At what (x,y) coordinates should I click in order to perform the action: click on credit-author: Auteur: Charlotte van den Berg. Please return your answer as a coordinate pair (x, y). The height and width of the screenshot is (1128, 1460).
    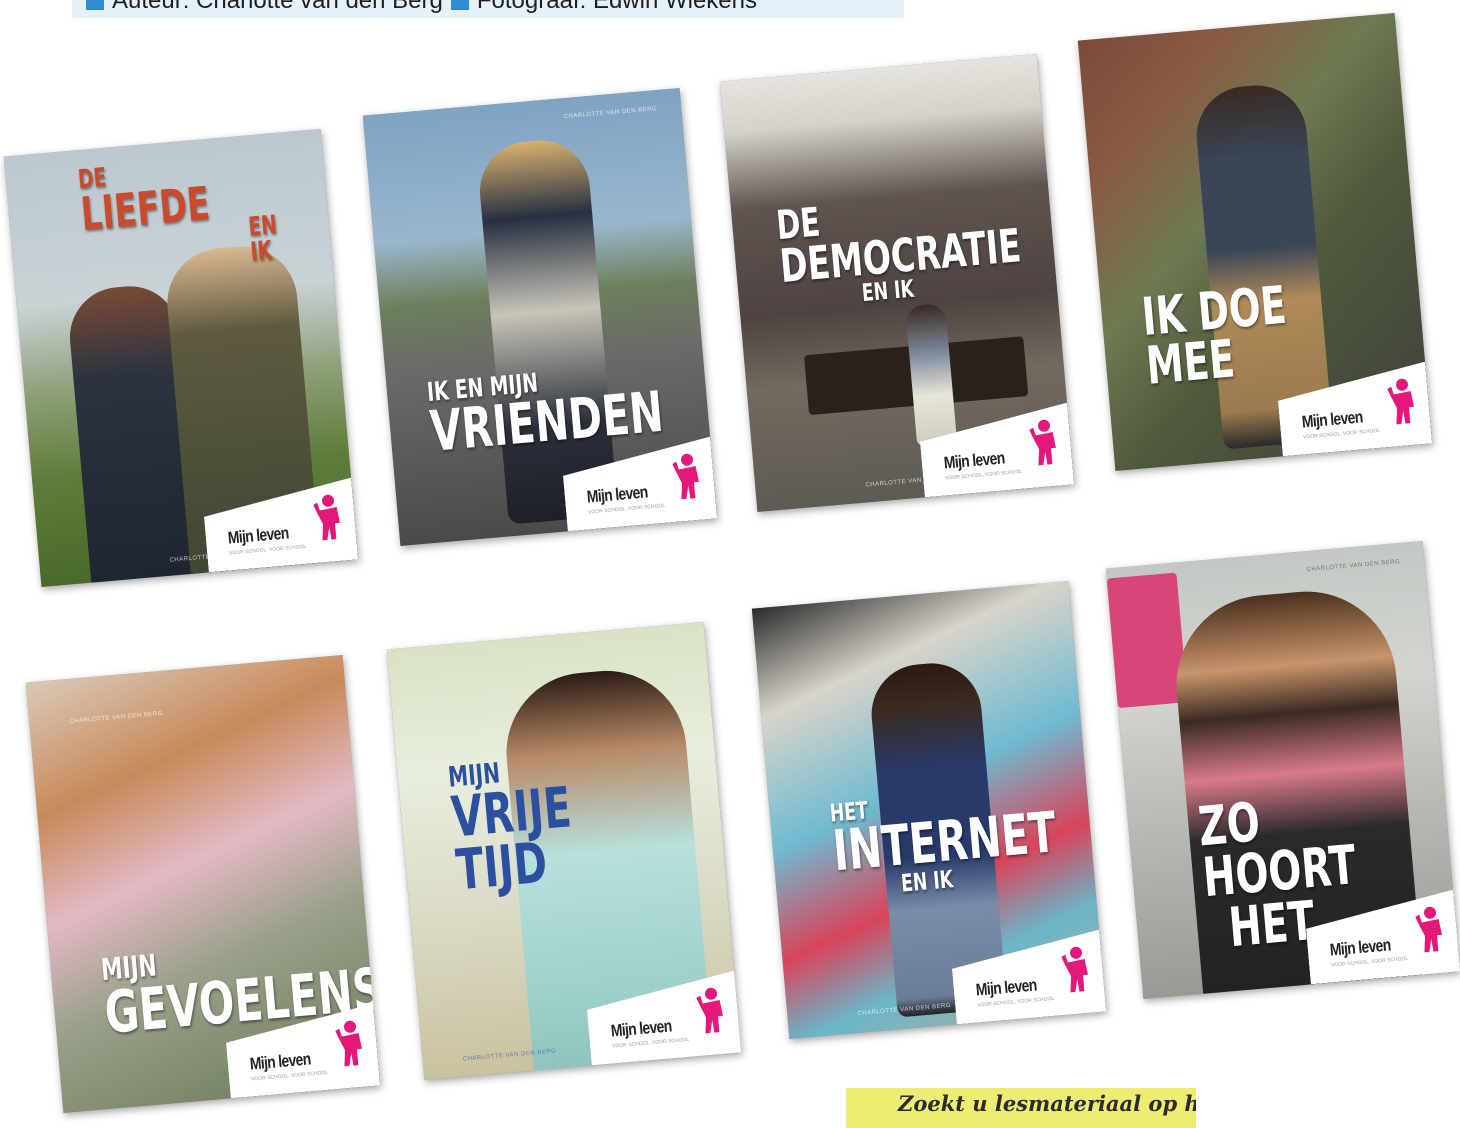
    Looking at the image, I should click on (277, 7).